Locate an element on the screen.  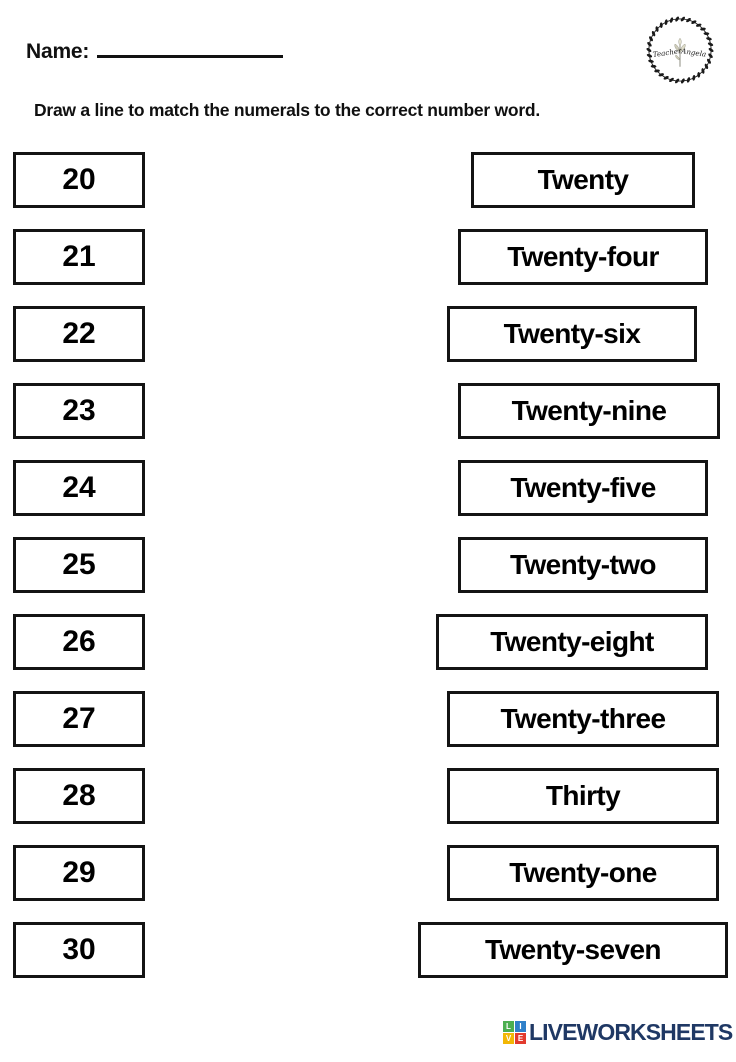
number-word-value: Twenty-five is located at coordinates (583, 487).